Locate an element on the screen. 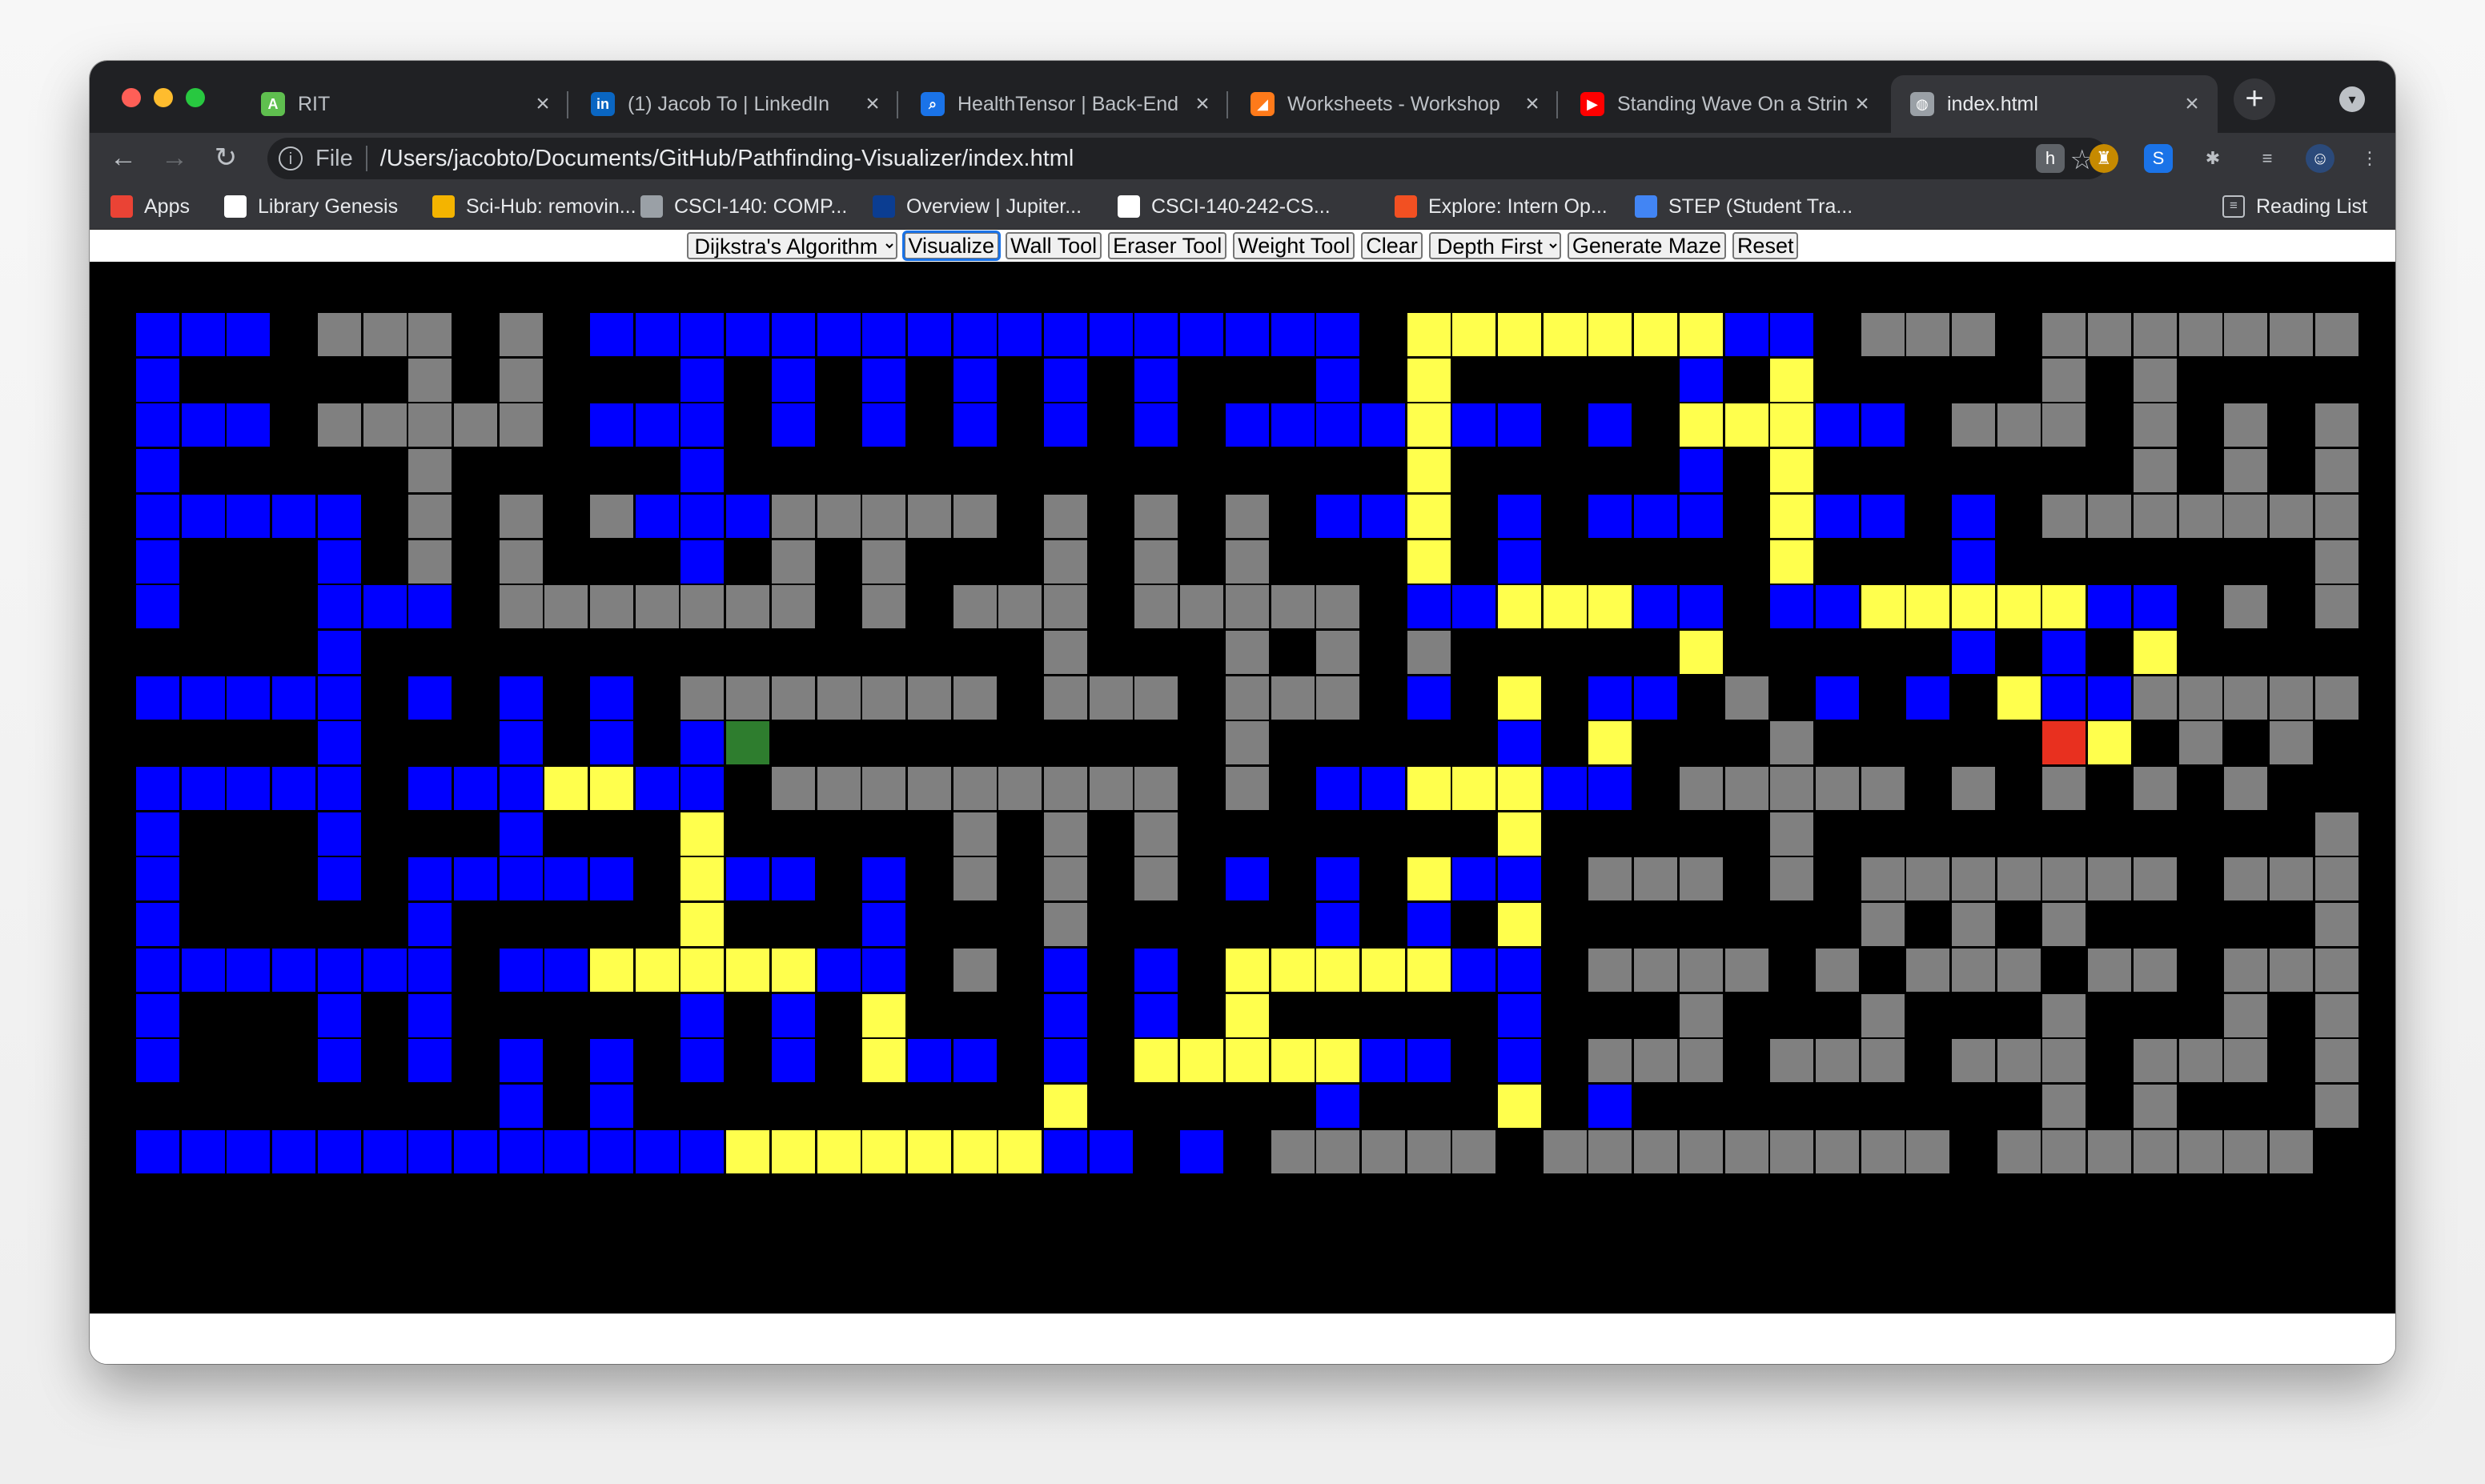 Image resolution: width=2485 pixels, height=1484 pixels. algorithm-select: Dijkstra's Algorithm is located at coordinates (791, 245).